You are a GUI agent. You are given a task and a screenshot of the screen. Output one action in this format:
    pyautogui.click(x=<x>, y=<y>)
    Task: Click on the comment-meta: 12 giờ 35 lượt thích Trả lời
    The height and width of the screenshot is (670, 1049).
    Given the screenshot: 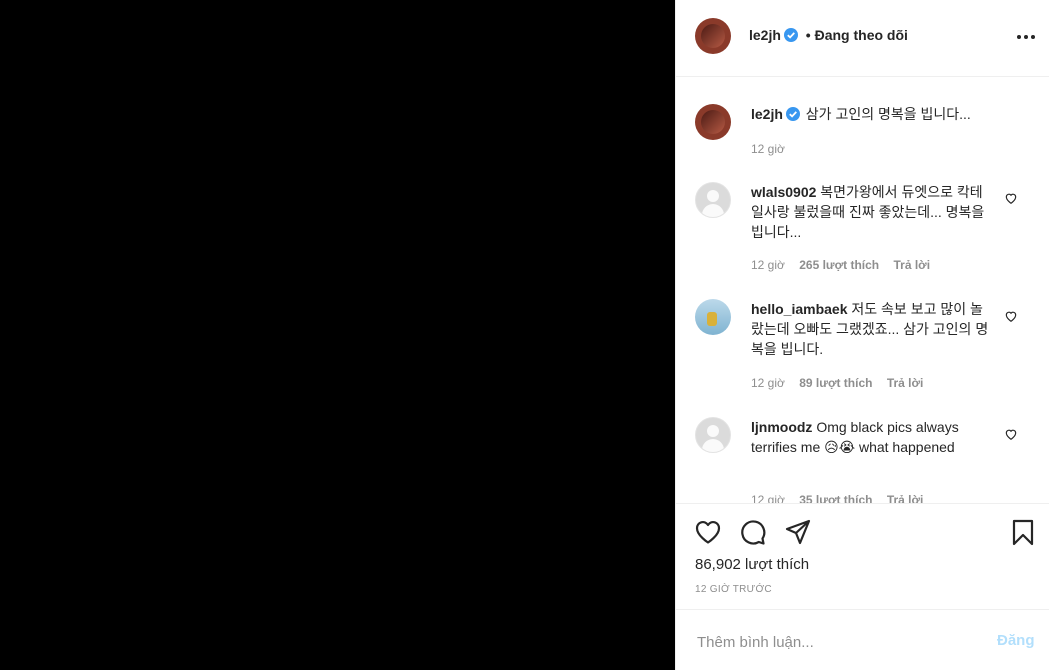 What is the action you would take?
    pyautogui.click(x=837, y=498)
    